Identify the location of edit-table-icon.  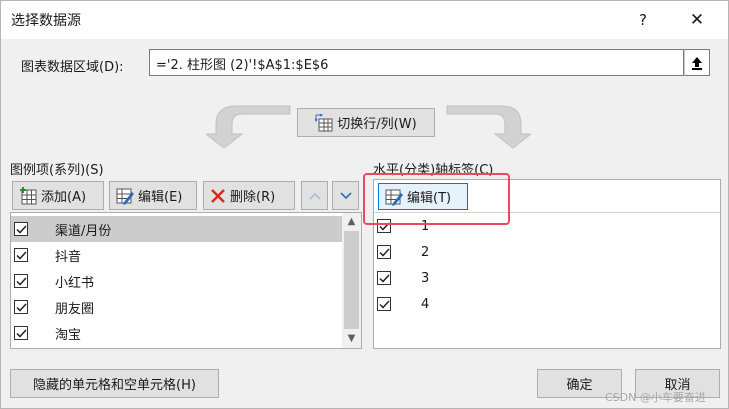
(125, 196).